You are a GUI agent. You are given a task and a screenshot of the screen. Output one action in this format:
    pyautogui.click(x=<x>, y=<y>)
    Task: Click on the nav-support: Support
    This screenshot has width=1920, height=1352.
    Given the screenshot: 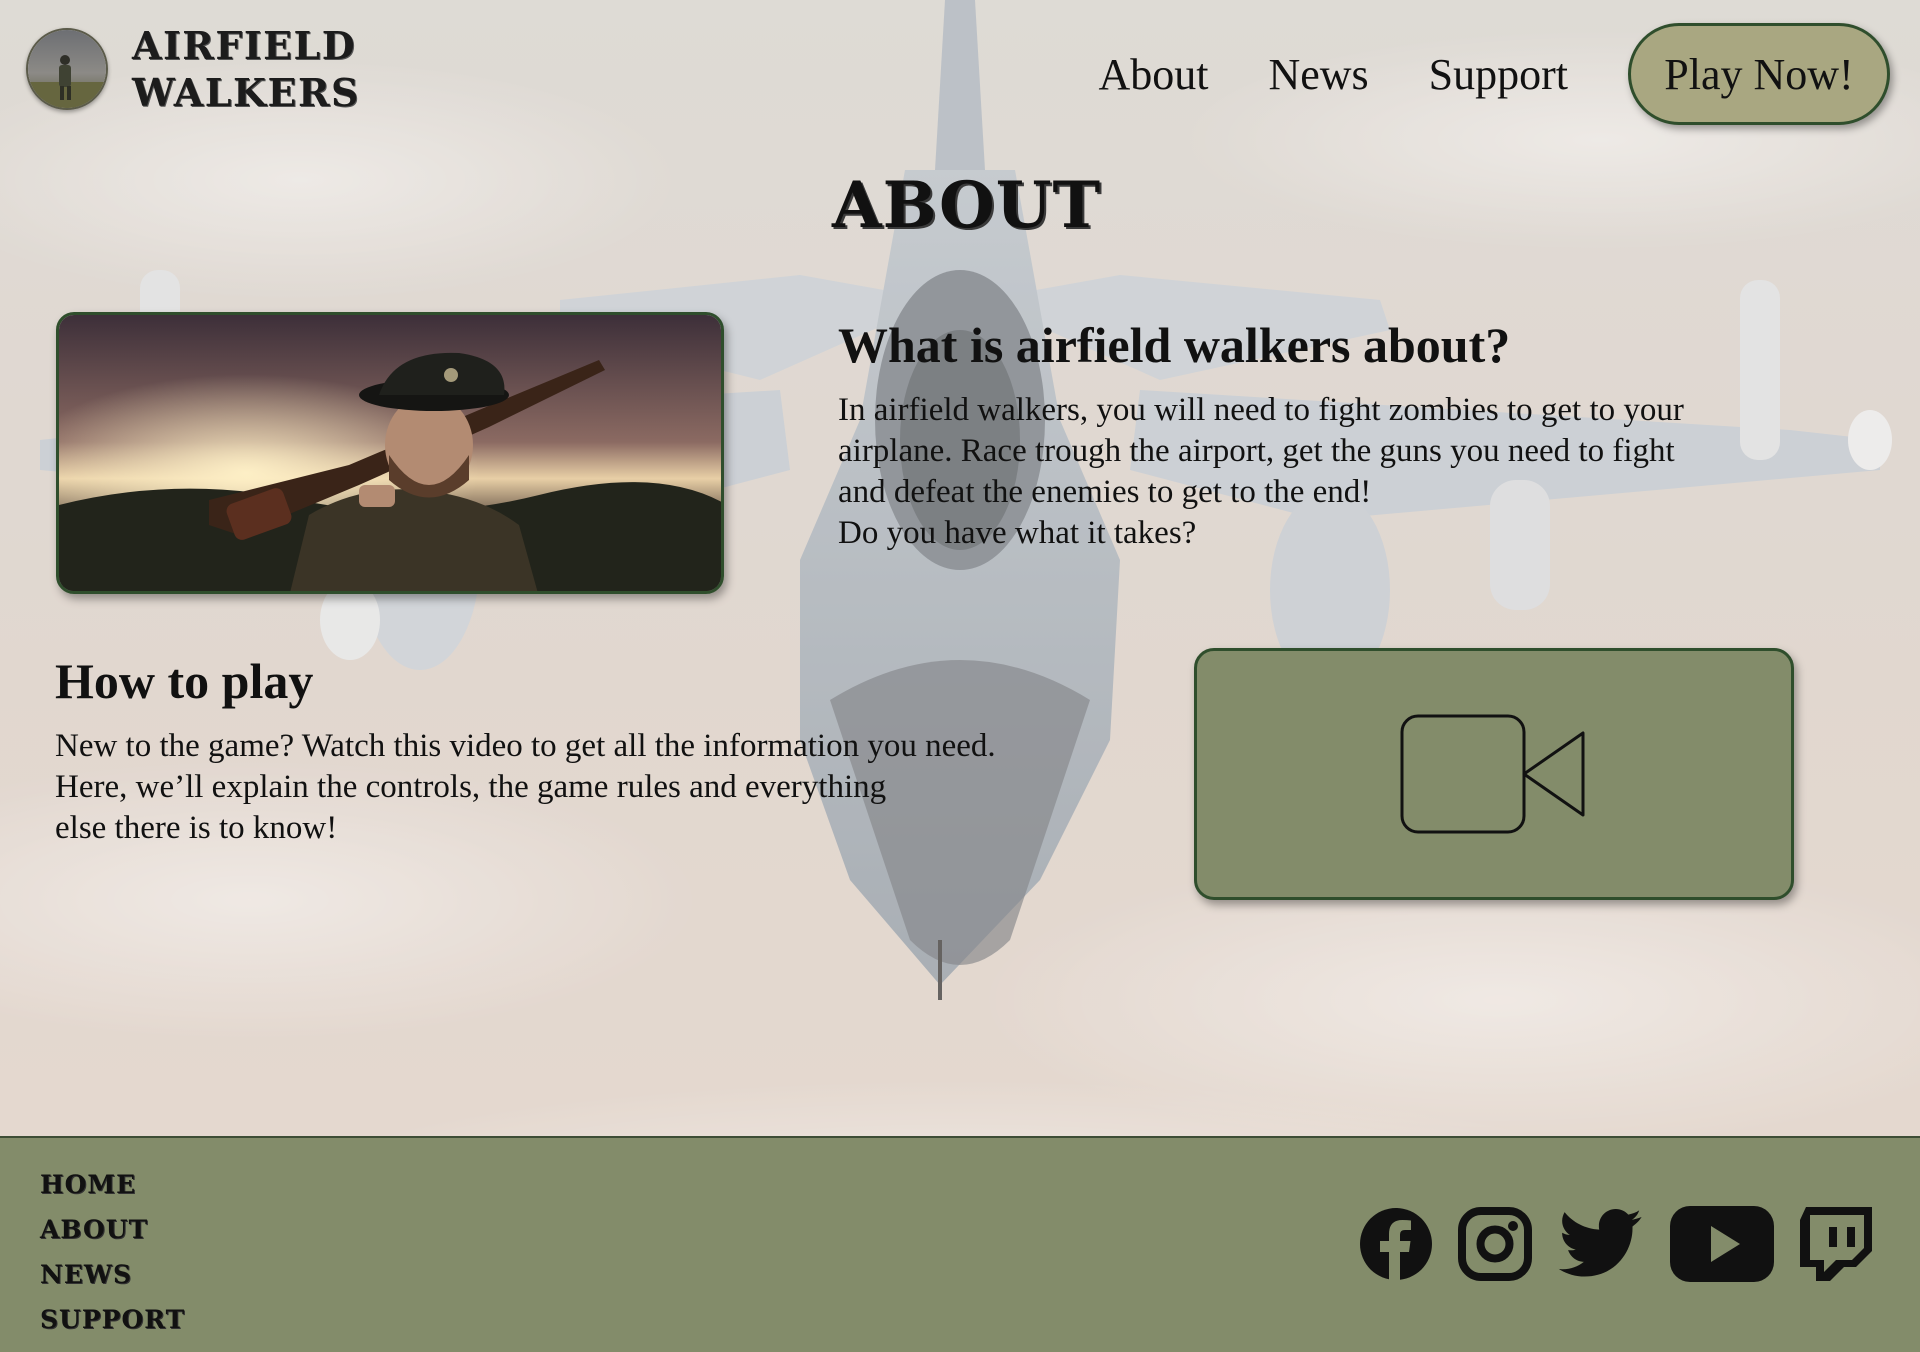 What is the action you would take?
    pyautogui.click(x=1498, y=74)
    